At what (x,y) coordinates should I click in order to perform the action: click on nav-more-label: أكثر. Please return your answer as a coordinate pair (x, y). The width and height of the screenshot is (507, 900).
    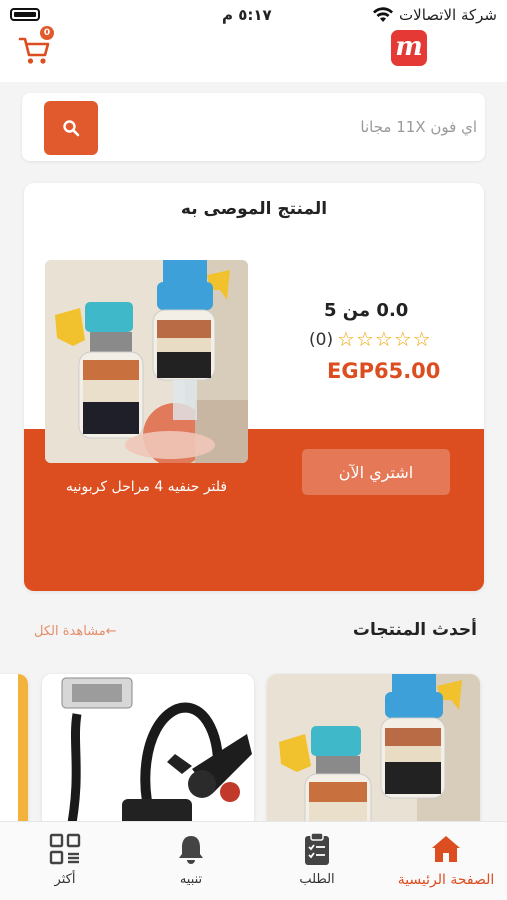
    Looking at the image, I should click on (65, 879).